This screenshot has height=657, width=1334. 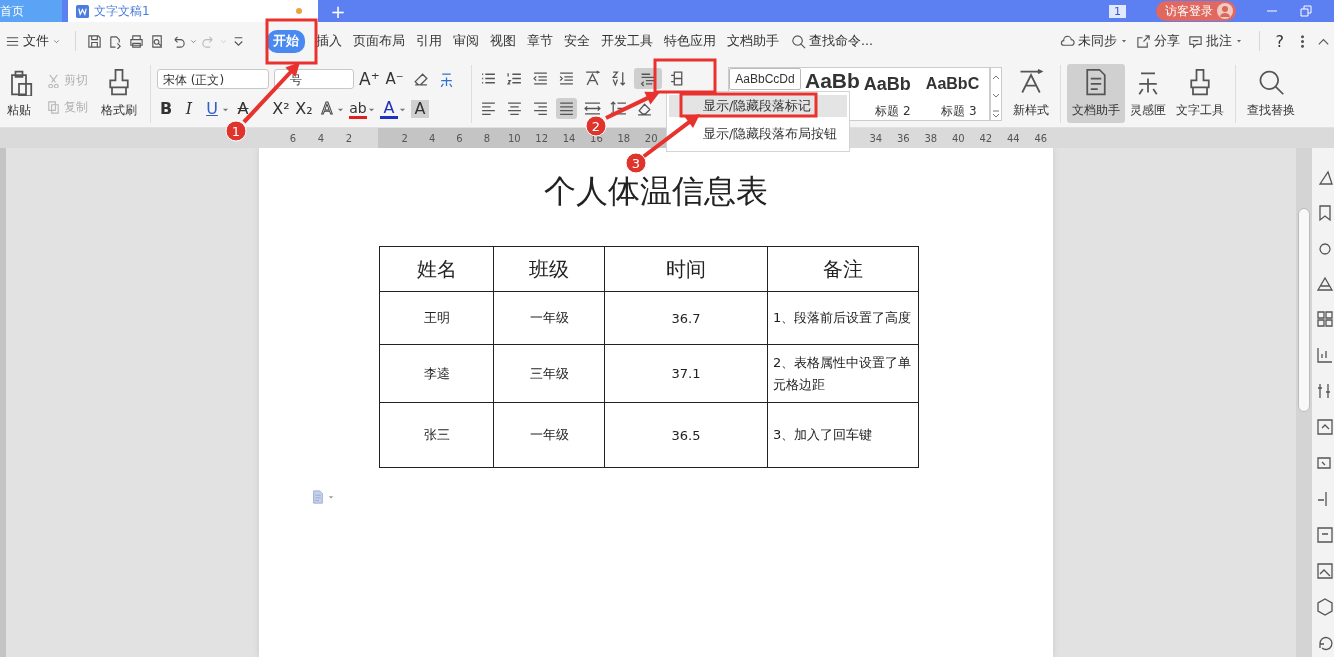 I want to click on scrollbar-thumb, so click(x=1304, y=310).